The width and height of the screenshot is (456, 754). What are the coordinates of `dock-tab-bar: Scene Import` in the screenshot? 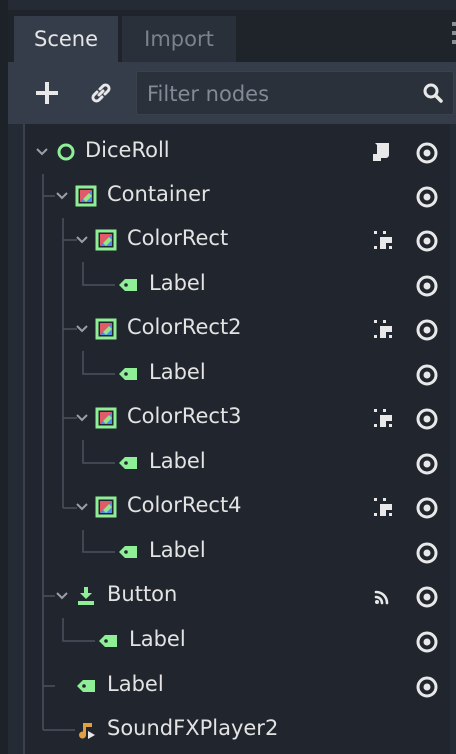 It's located at (232, 36).